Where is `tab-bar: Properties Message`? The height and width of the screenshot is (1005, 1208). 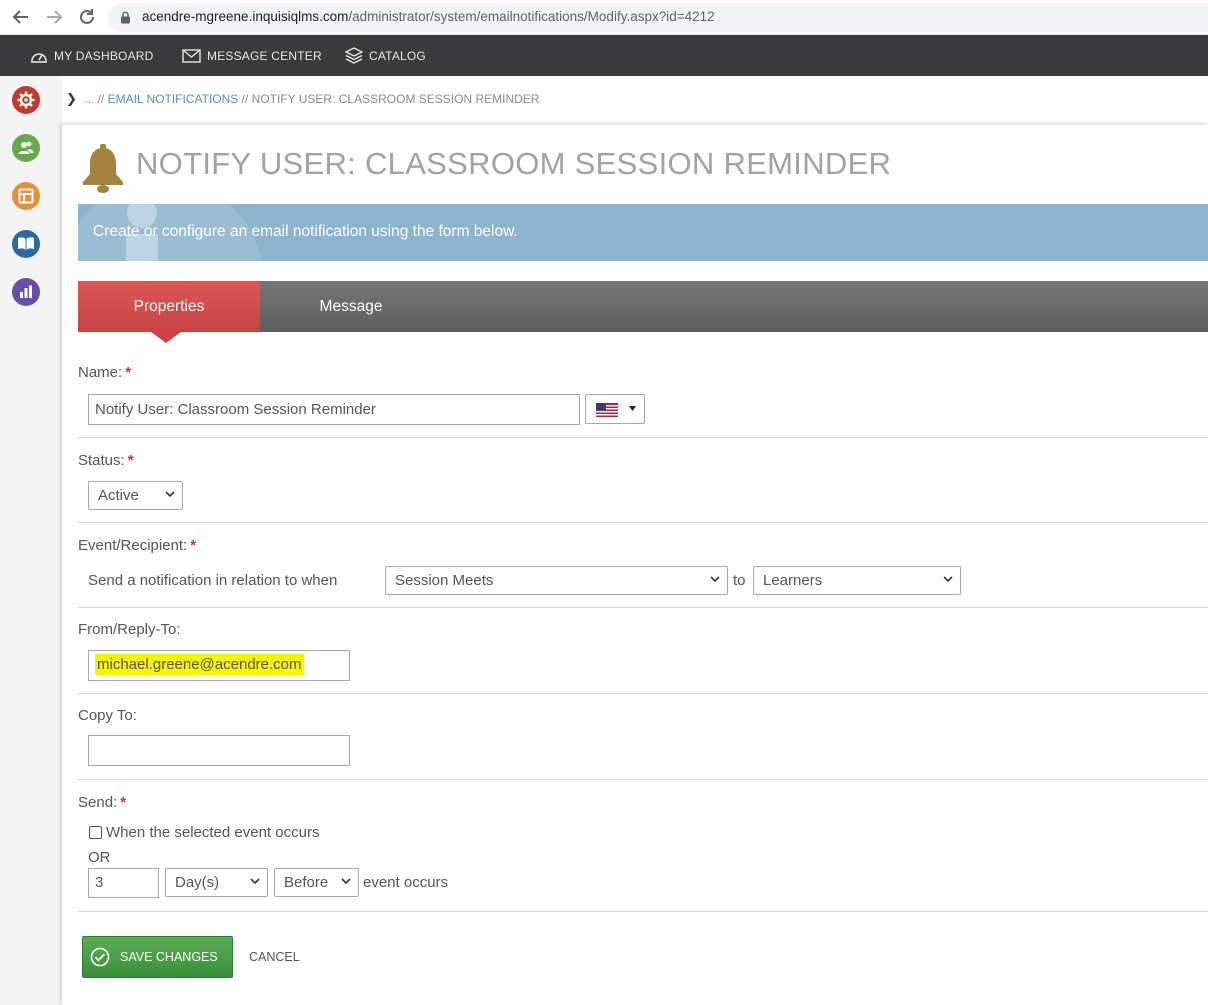 tab-bar: Properties Message is located at coordinates (643, 306).